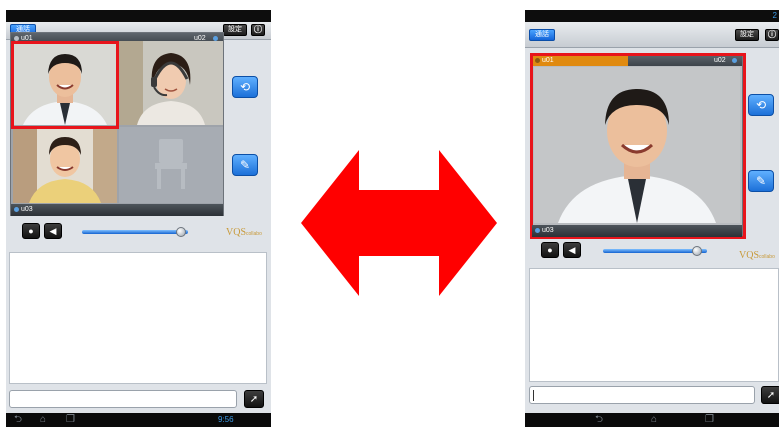  What do you see at coordinates (637, 60) in the screenshot?
I see `video-panel-header: u01 u02` at bounding box center [637, 60].